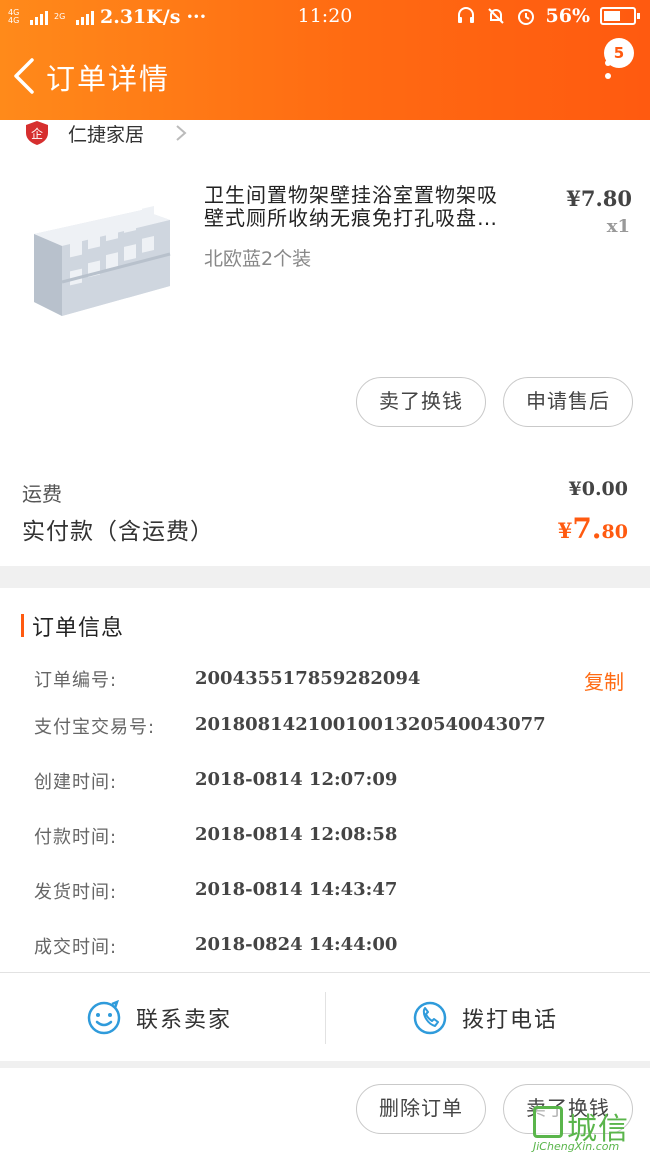 This screenshot has height=1155, width=650. Describe the element at coordinates (118, 532) in the screenshot. I see `total-paid-label: 实付款（含运费）` at that location.